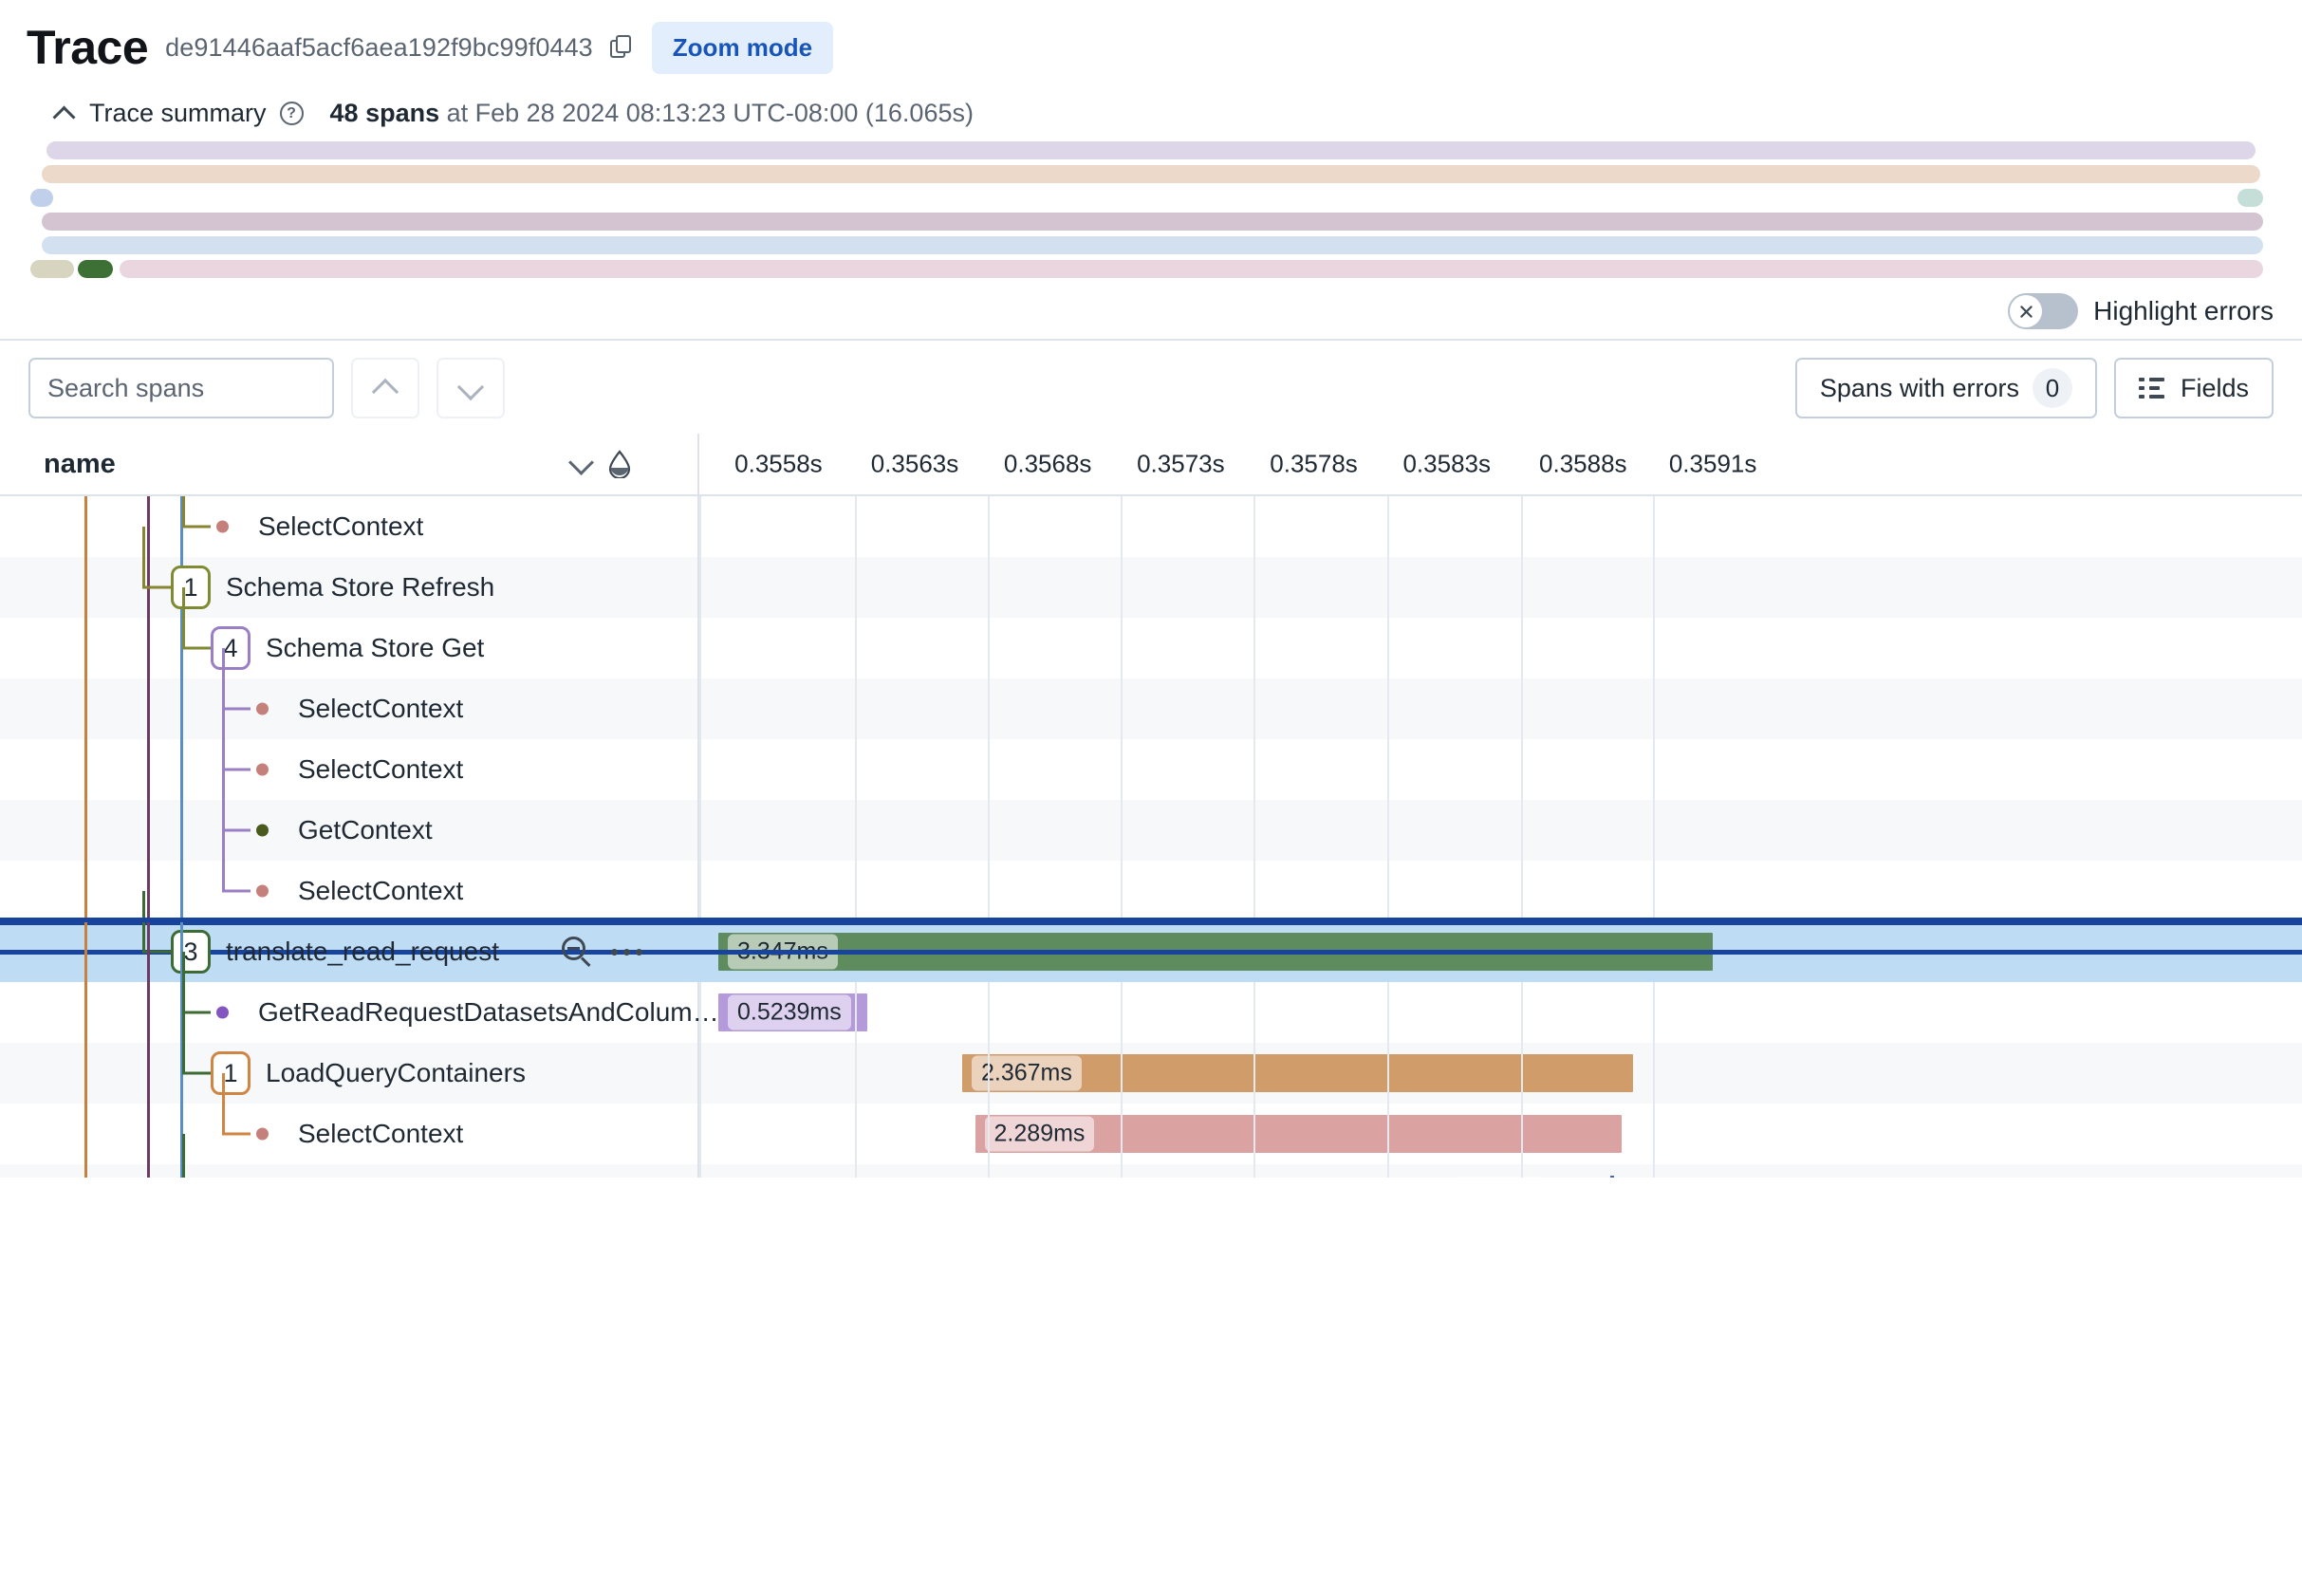 This screenshot has width=2302, height=1596. Describe the element at coordinates (291, 113) in the screenshot. I see `question-mark-icon: ?` at that location.